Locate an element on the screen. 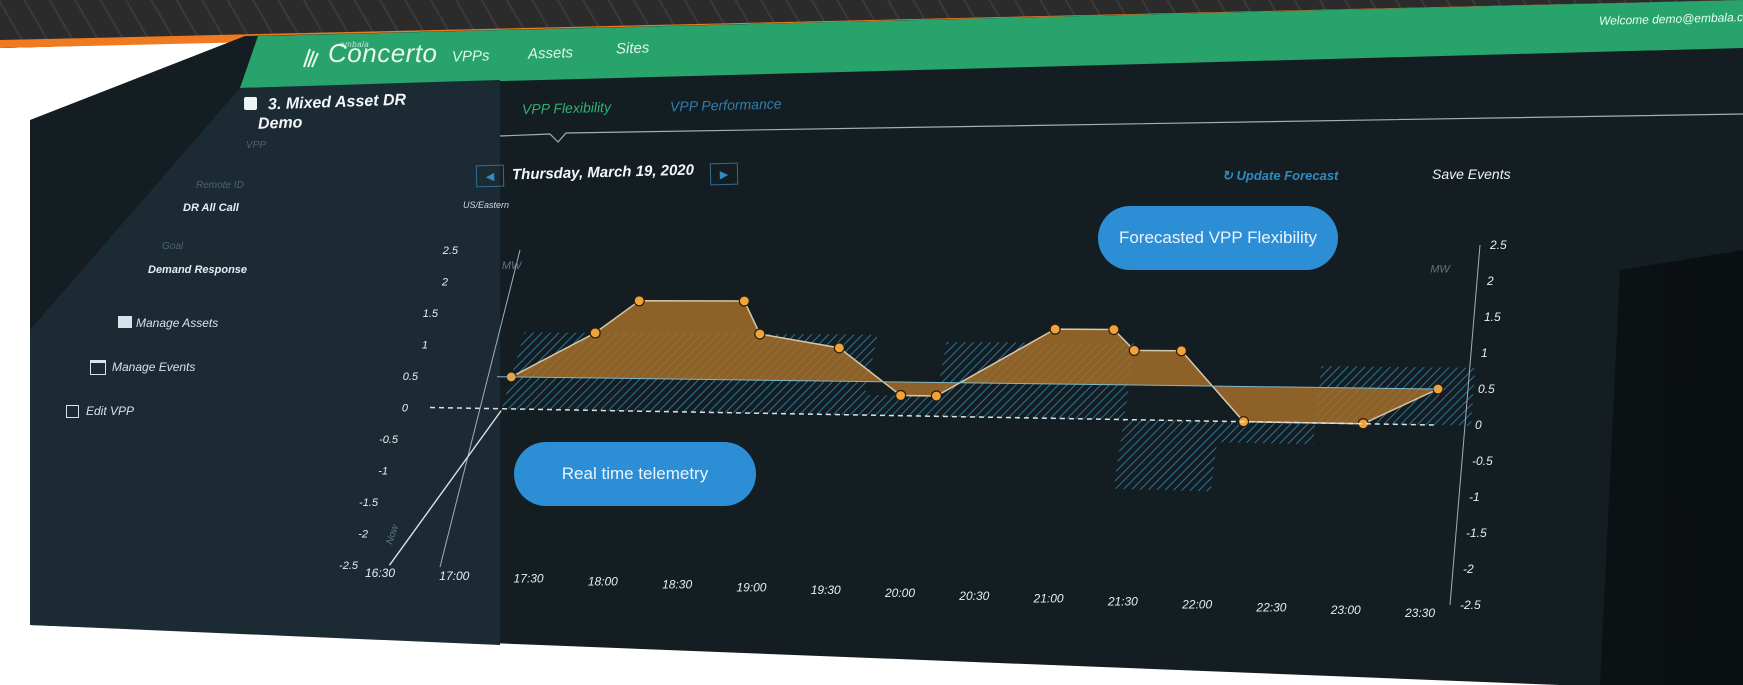 This screenshot has width=1743, height=685. y-left-tick-label: -2 is located at coordinates (363, 535).